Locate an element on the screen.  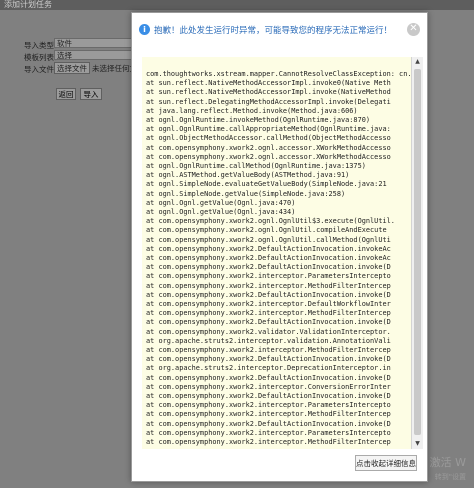
template-list-row: 模板列表： 选择 is located at coordinates (70, 56).